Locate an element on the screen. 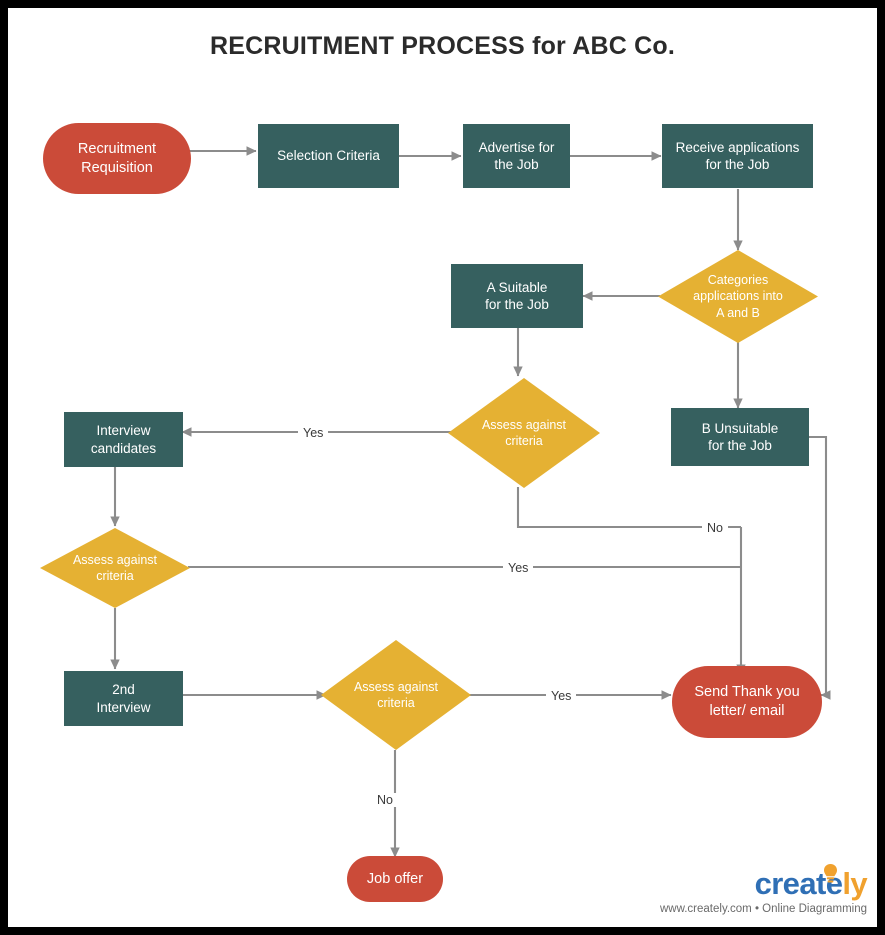  node-assess-against-criteria-3: Assess against criteria is located at coordinates (396, 695).